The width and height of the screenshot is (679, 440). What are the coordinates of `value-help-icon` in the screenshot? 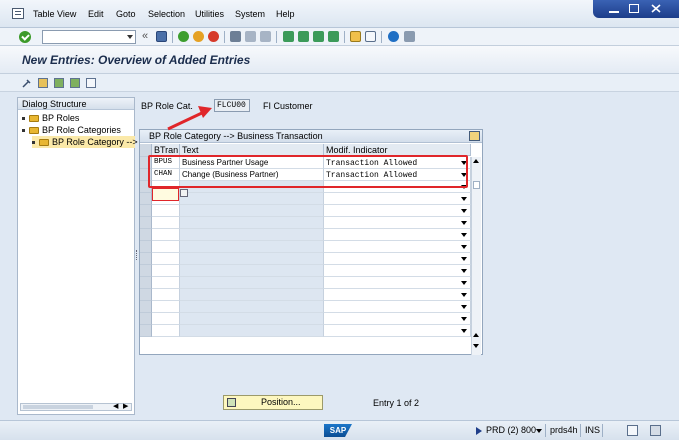 It's located at (184, 193).